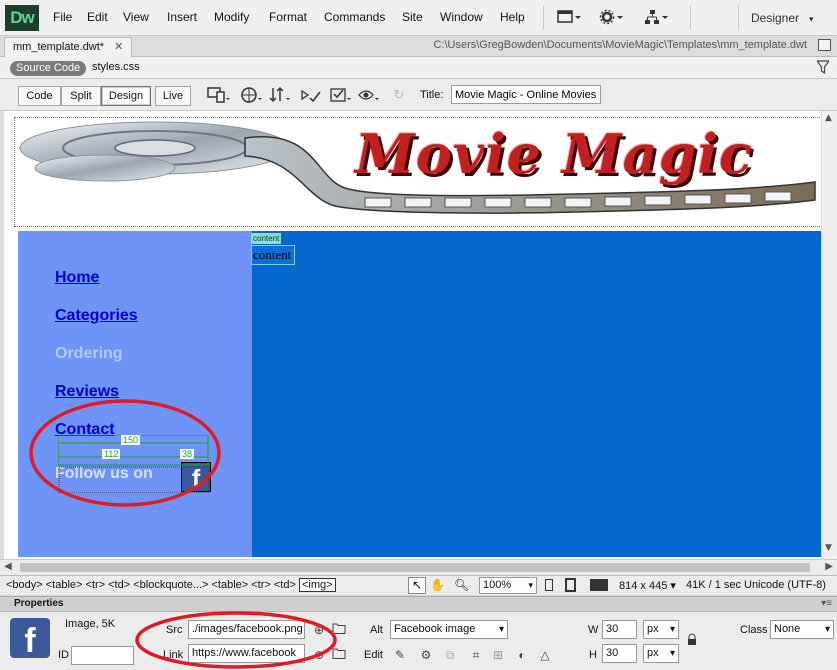 Image resolution: width=837 pixels, height=670 pixels. I want to click on nav-link-categories: Categories, so click(96, 316).